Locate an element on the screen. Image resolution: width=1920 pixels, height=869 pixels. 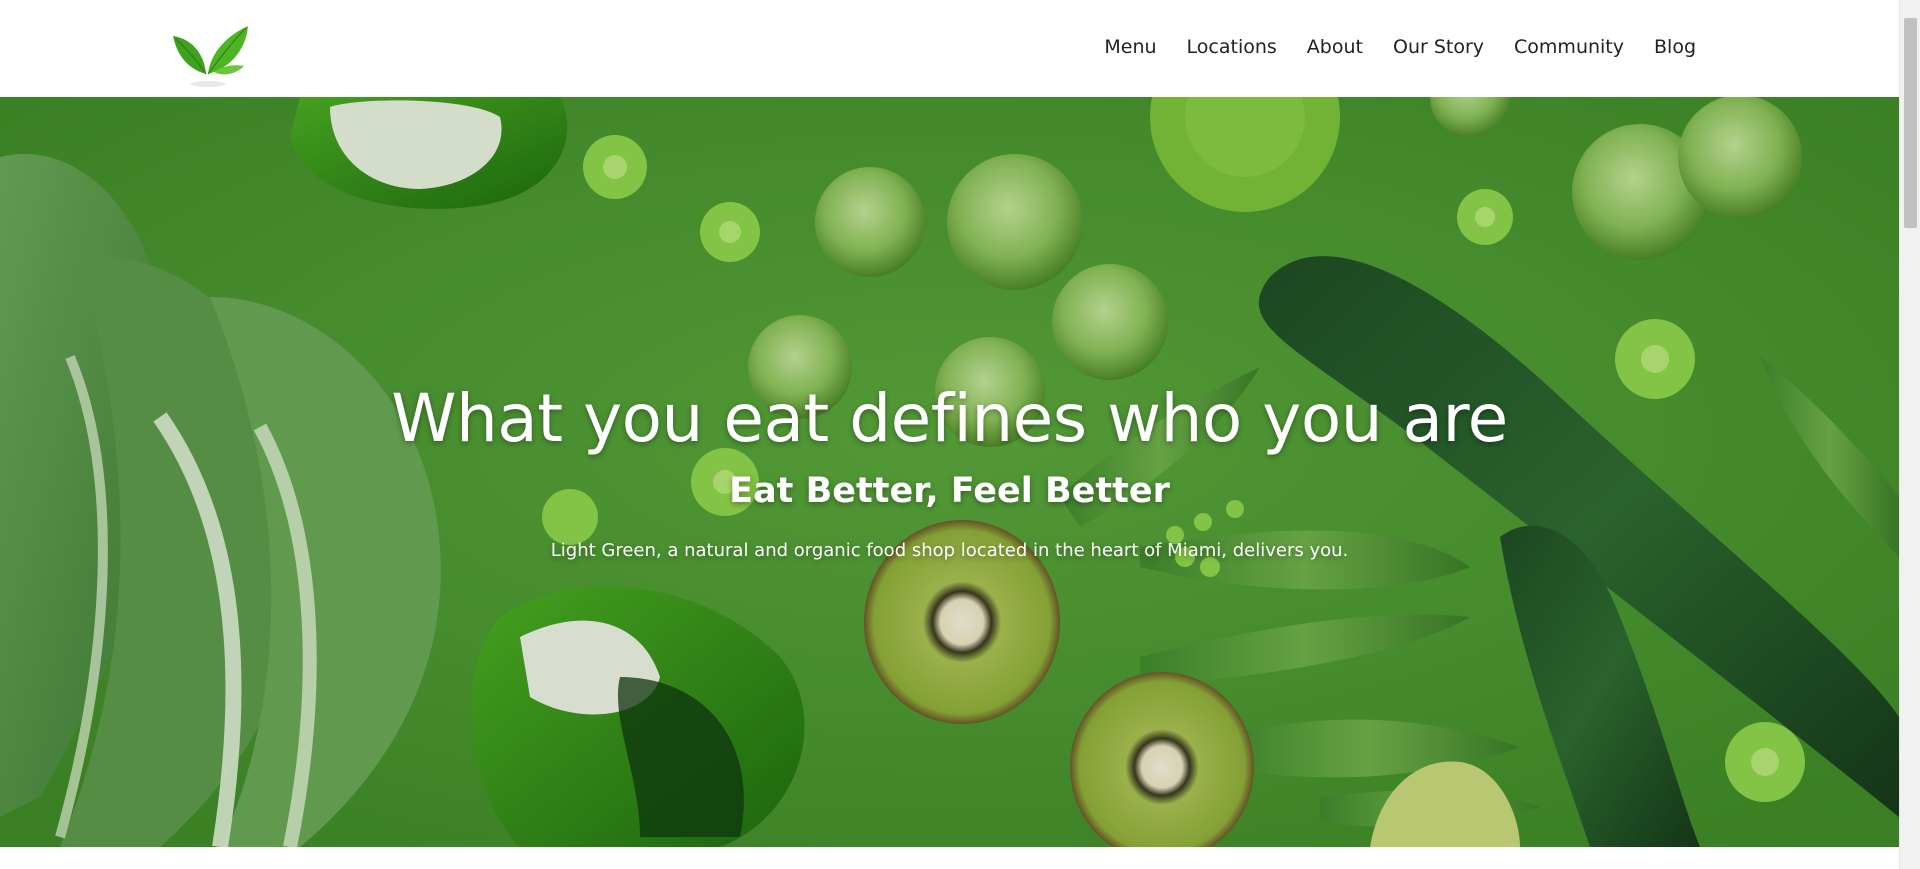
logo-link is located at coordinates (210, 57).